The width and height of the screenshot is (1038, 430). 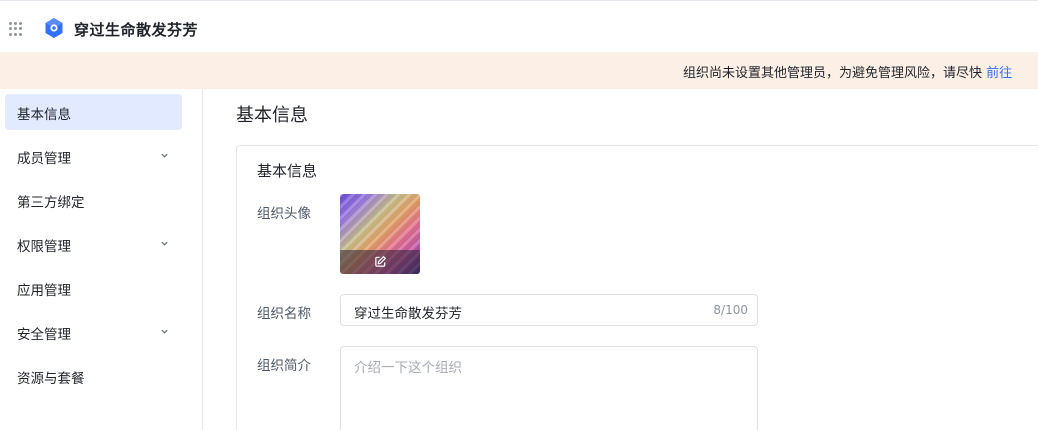 I want to click on sidebar-item-label: 基本信息, so click(x=44, y=115).